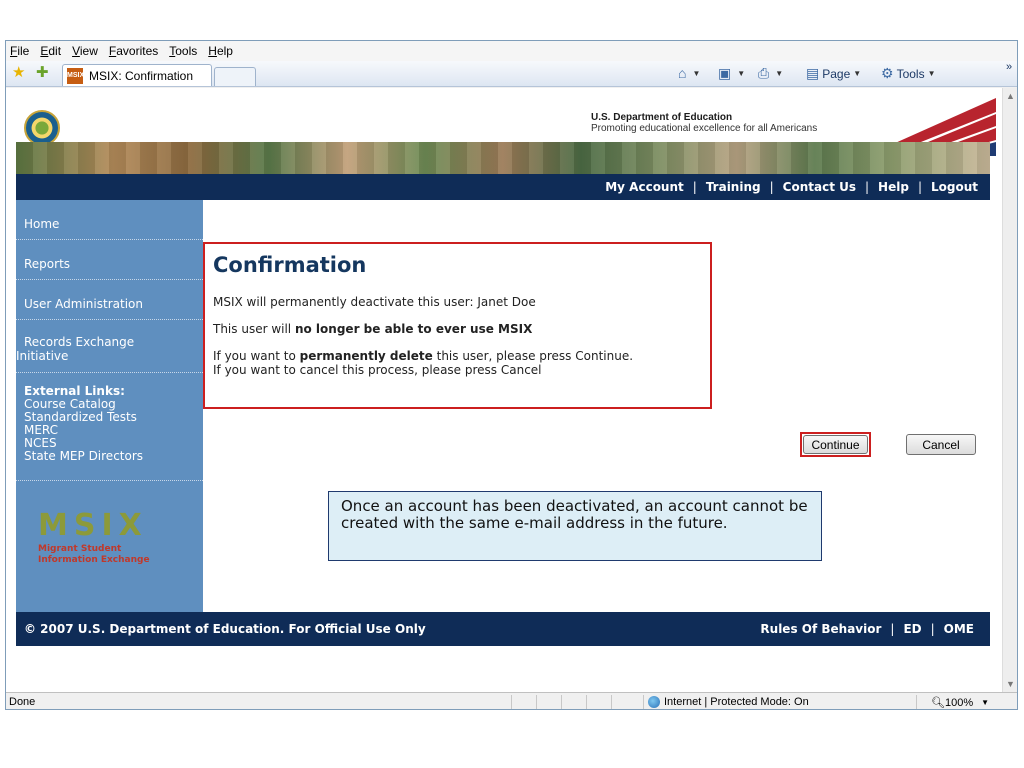 This screenshot has height=768, width=1024. What do you see at coordinates (113, 456) in the screenshot?
I see `link-state-mep-directors: State MEP Directors` at bounding box center [113, 456].